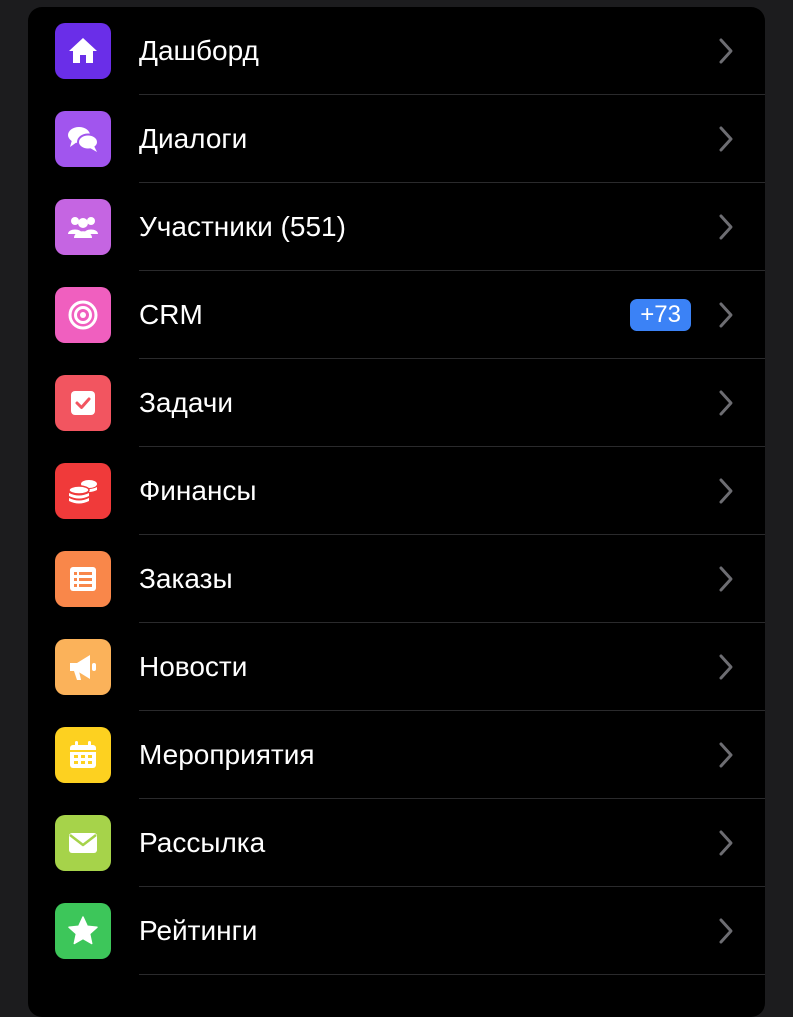 The height and width of the screenshot is (1017, 793). Describe the element at coordinates (396, 491) in the screenshot. I see `menu-item-finance: Финансы` at that location.